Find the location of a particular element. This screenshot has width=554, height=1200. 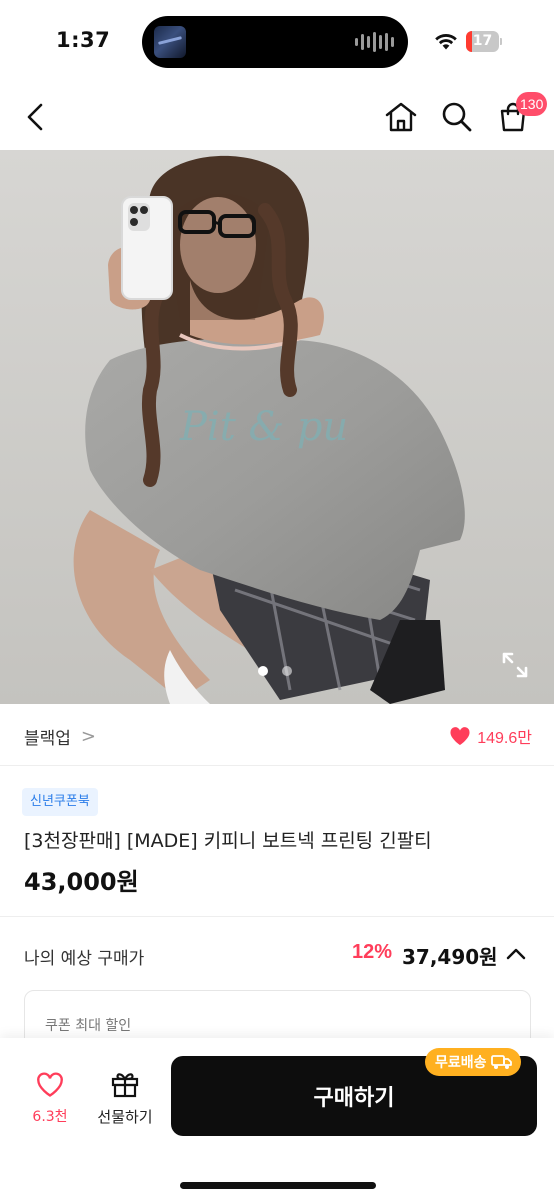

brand-name: 블랙업 is located at coordinates (47, 739).